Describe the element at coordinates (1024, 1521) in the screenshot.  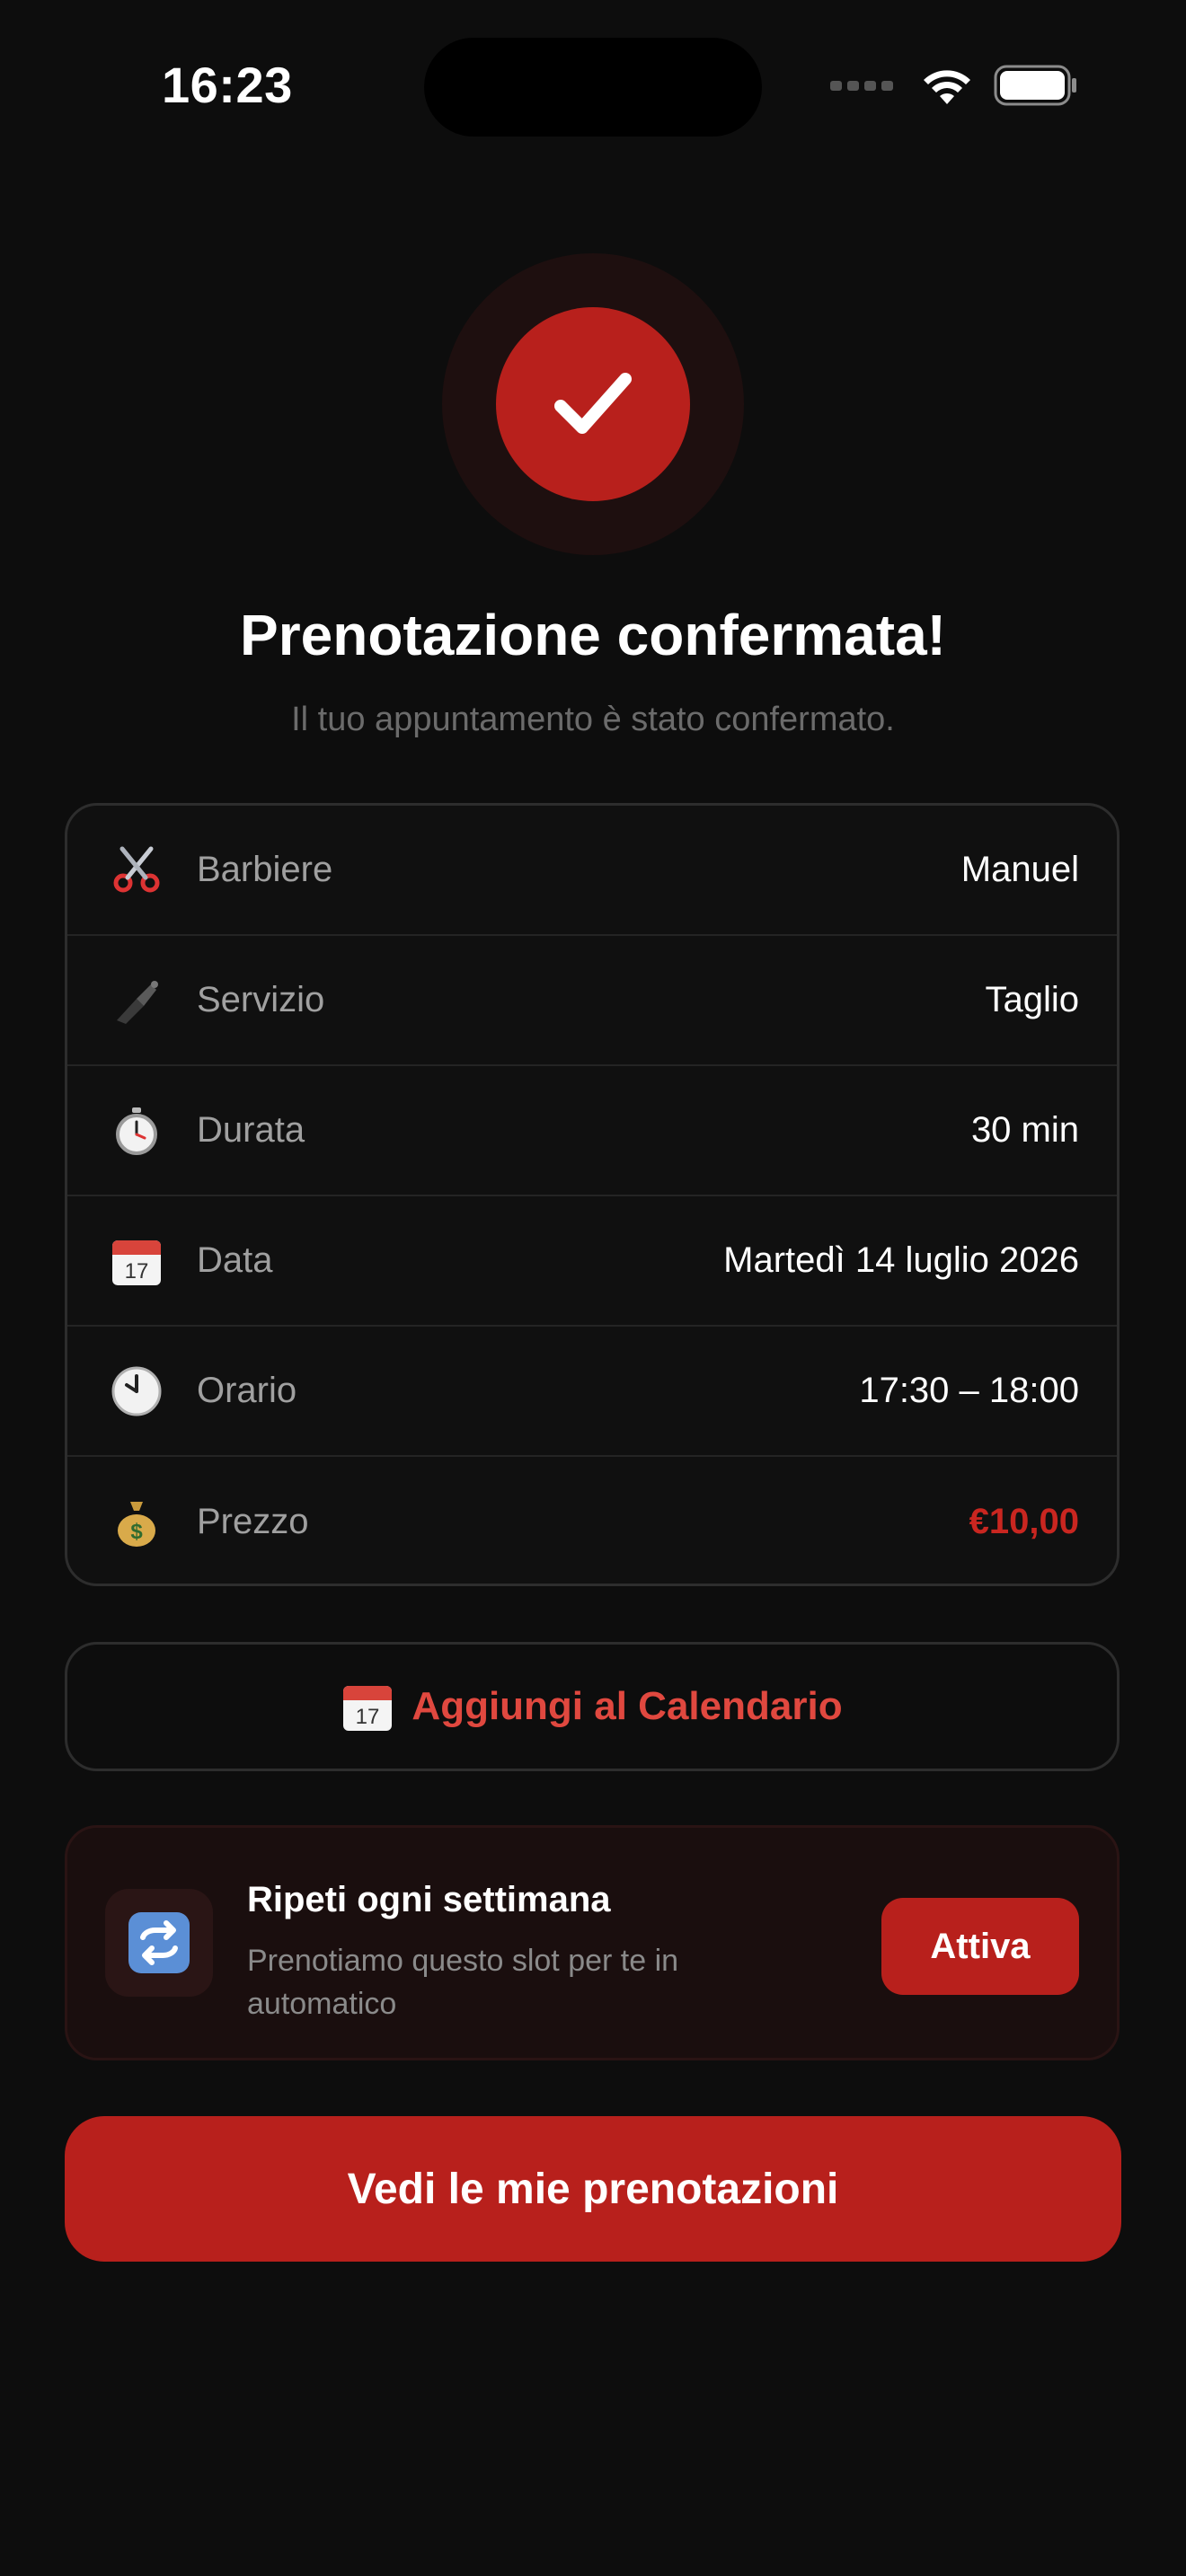
I see `price-value: €10,00` at that location.